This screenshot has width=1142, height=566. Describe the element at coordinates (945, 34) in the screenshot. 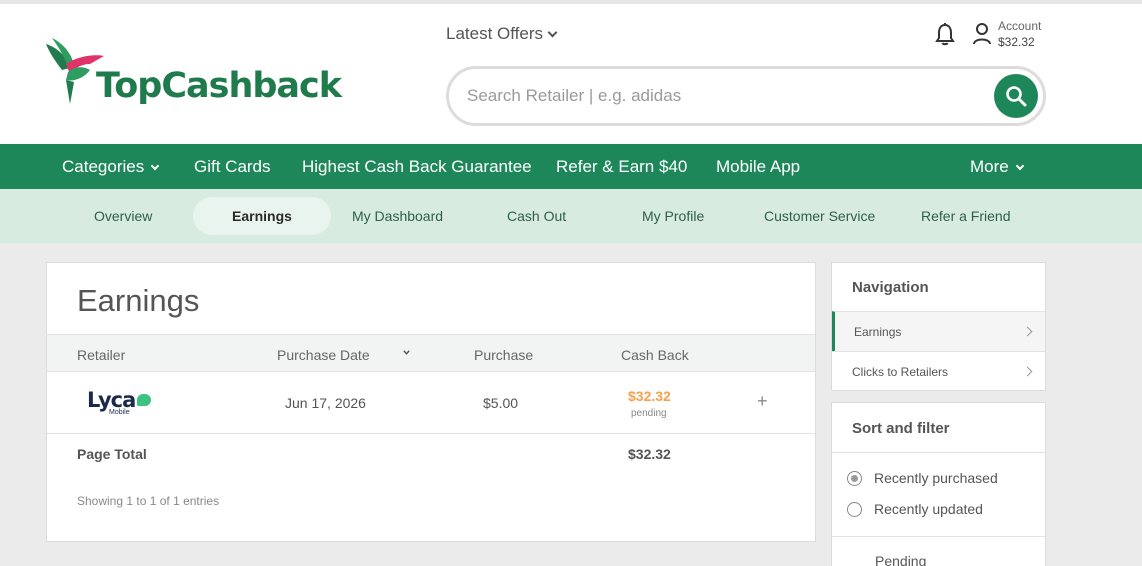

I see `bell-icon` at that location.